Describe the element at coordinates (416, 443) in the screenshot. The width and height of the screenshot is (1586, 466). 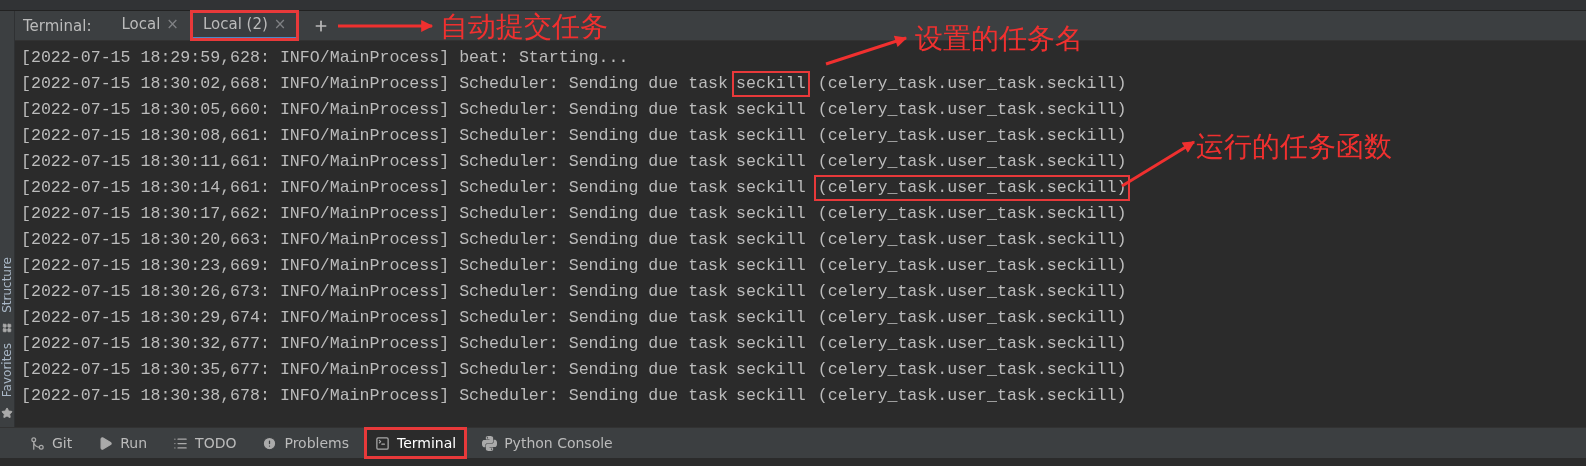
I see `tool-window-button: Terminal` at that location.